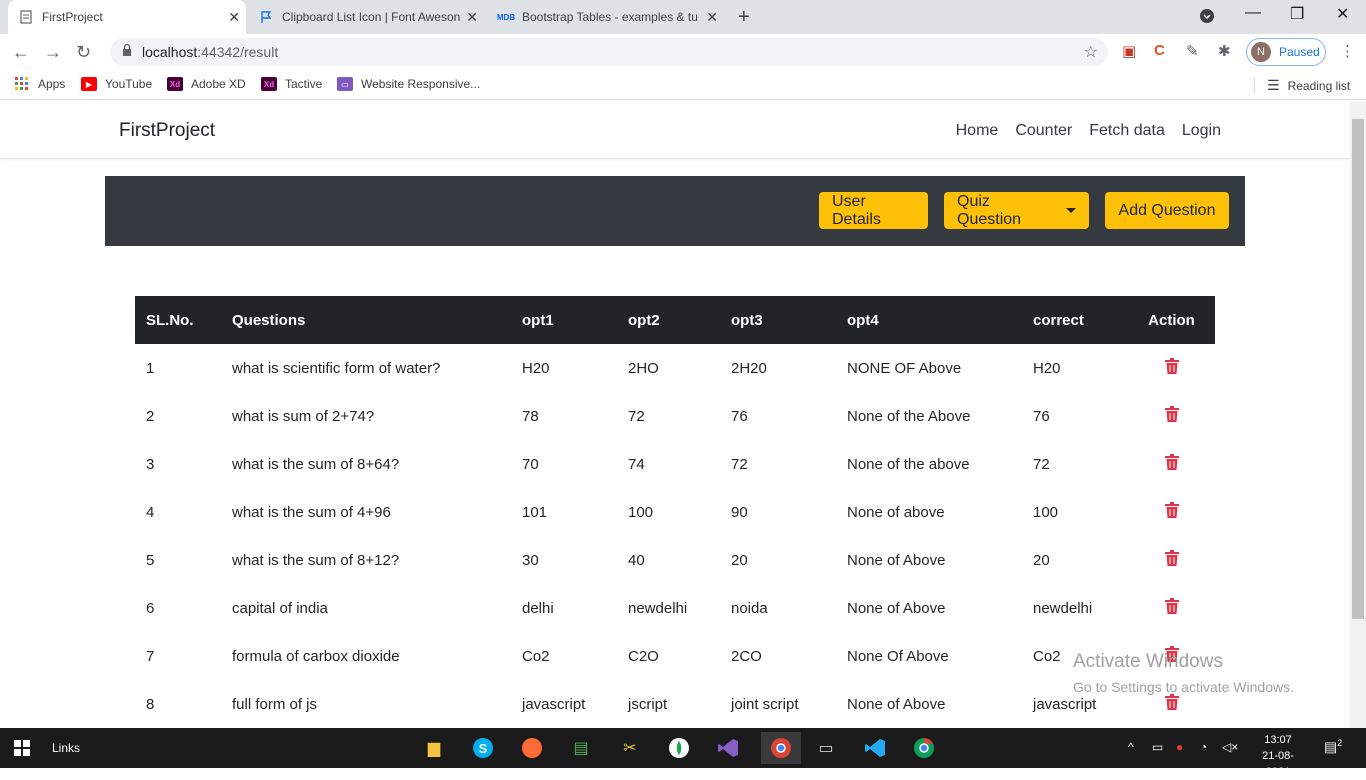  Describe the element at coordinates (280, 608) in the screenshot. I see `cell-question: capital of india` at that location.